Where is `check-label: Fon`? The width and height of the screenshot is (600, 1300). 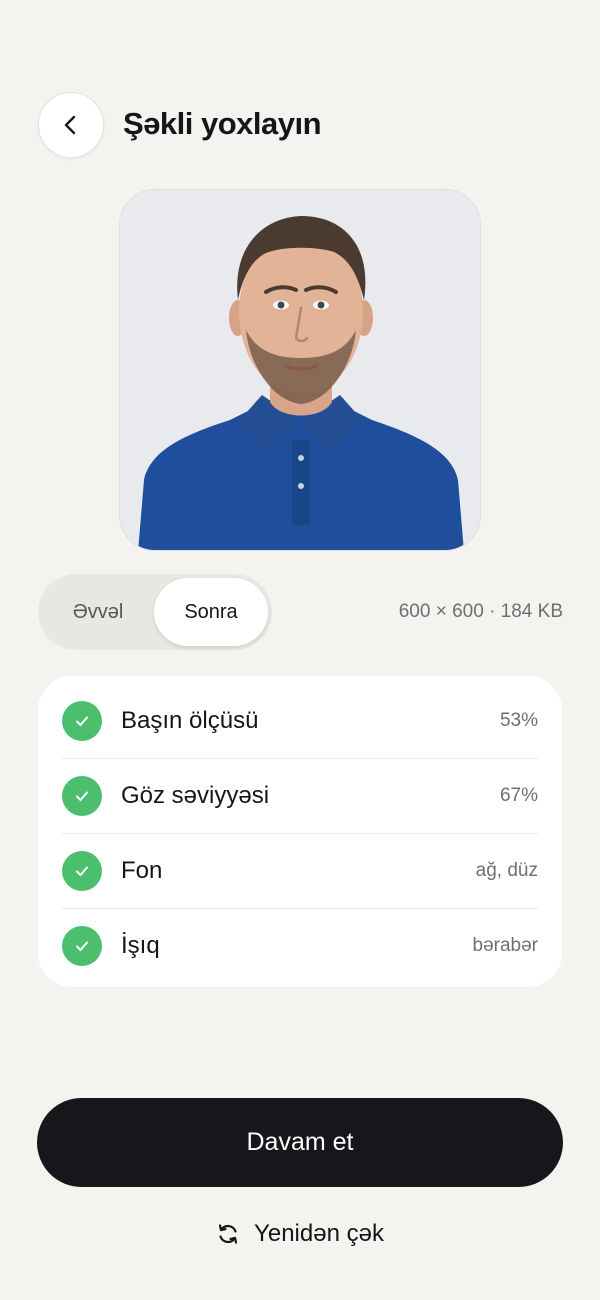 check-label: Fon is located at coordinates (142, 870).